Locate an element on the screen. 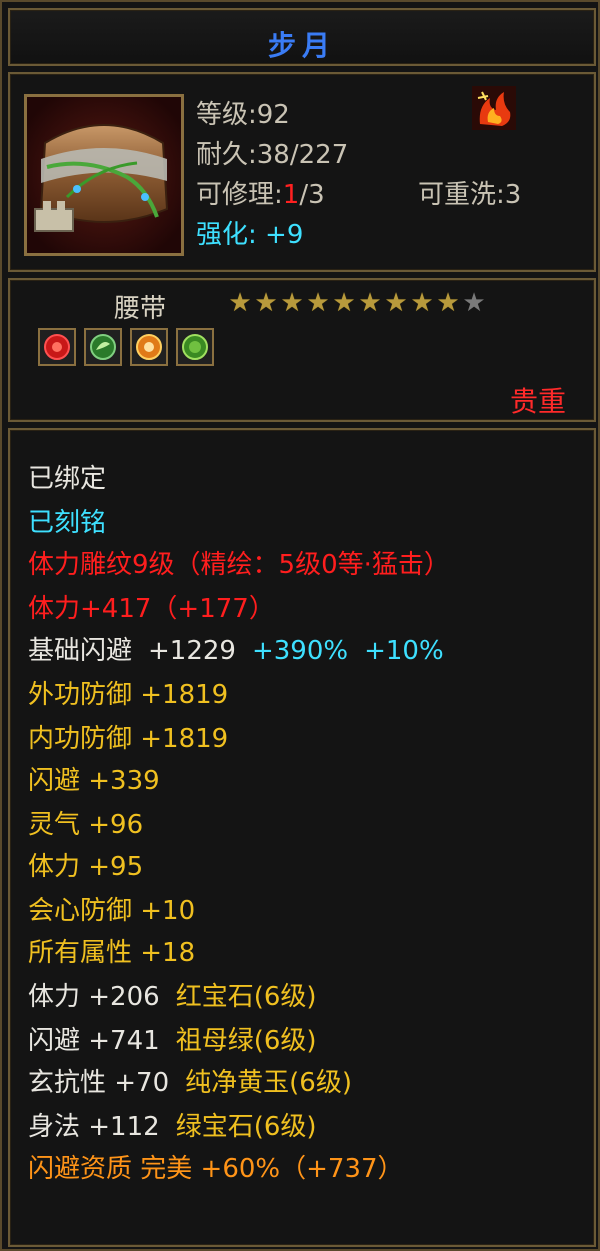 The height and width of the screenshot is (1251, 600). enhance-text: 强化: +9 is located at coordinates (249, 232).